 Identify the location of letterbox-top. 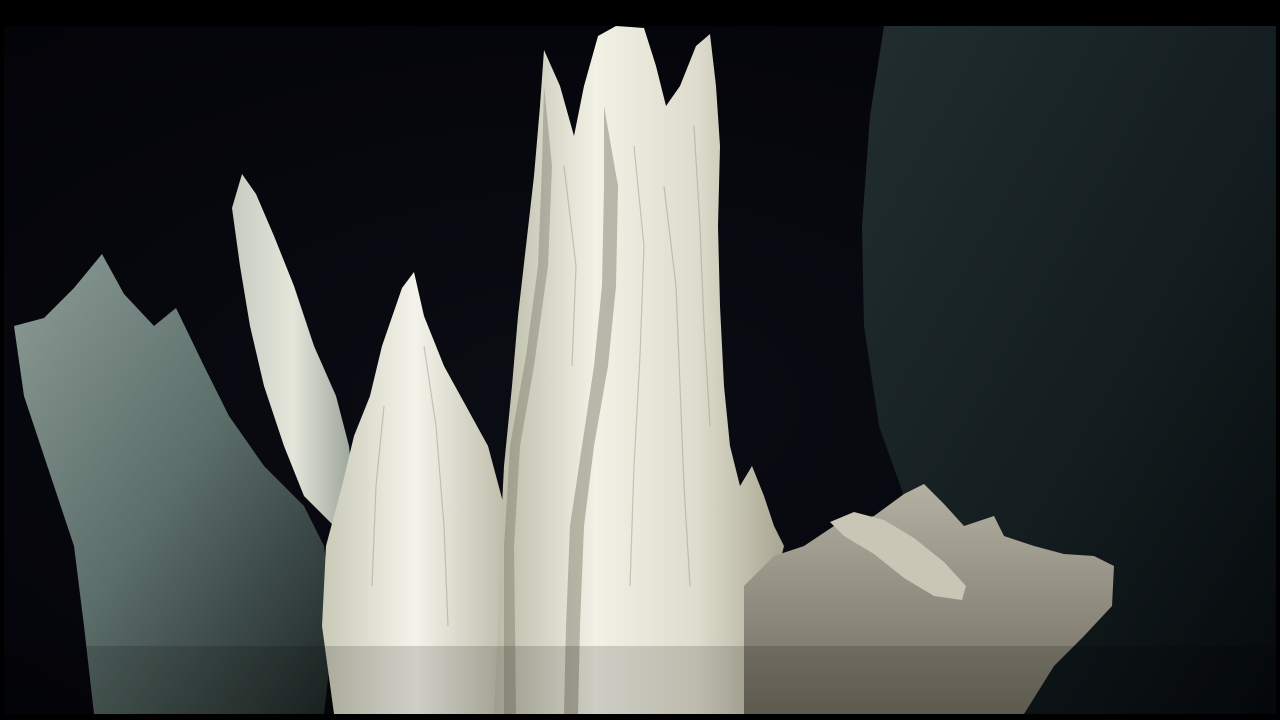
(640, 13).